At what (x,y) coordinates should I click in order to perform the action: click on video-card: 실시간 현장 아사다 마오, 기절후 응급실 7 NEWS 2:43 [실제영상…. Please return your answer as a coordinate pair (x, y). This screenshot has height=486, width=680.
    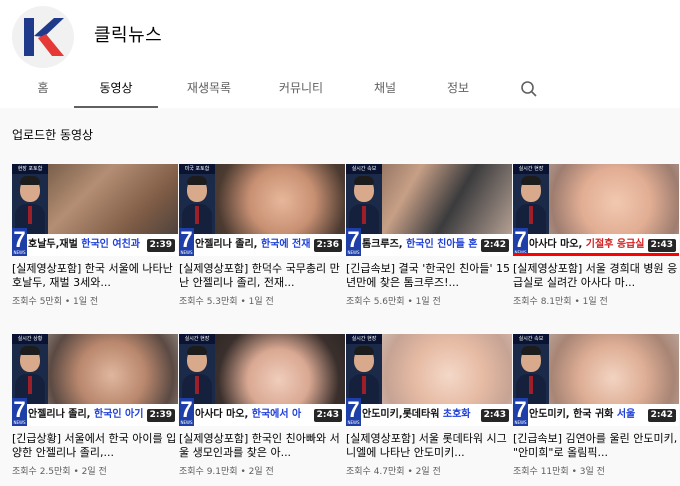
    Looking at the image, I should click on (596, 235).